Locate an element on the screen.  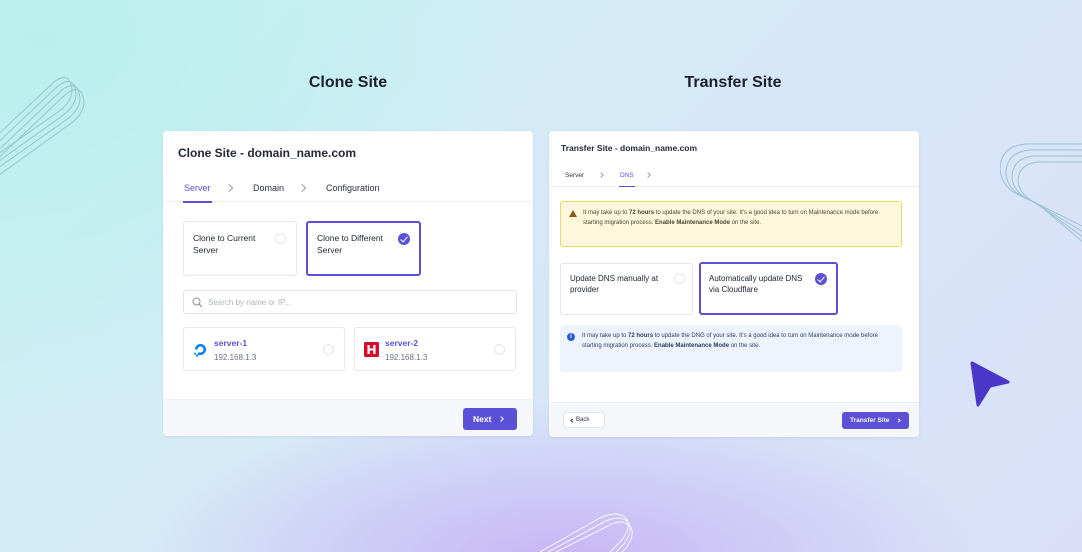
decorative-swoosh-bottom is located at coordinates (586, 532).